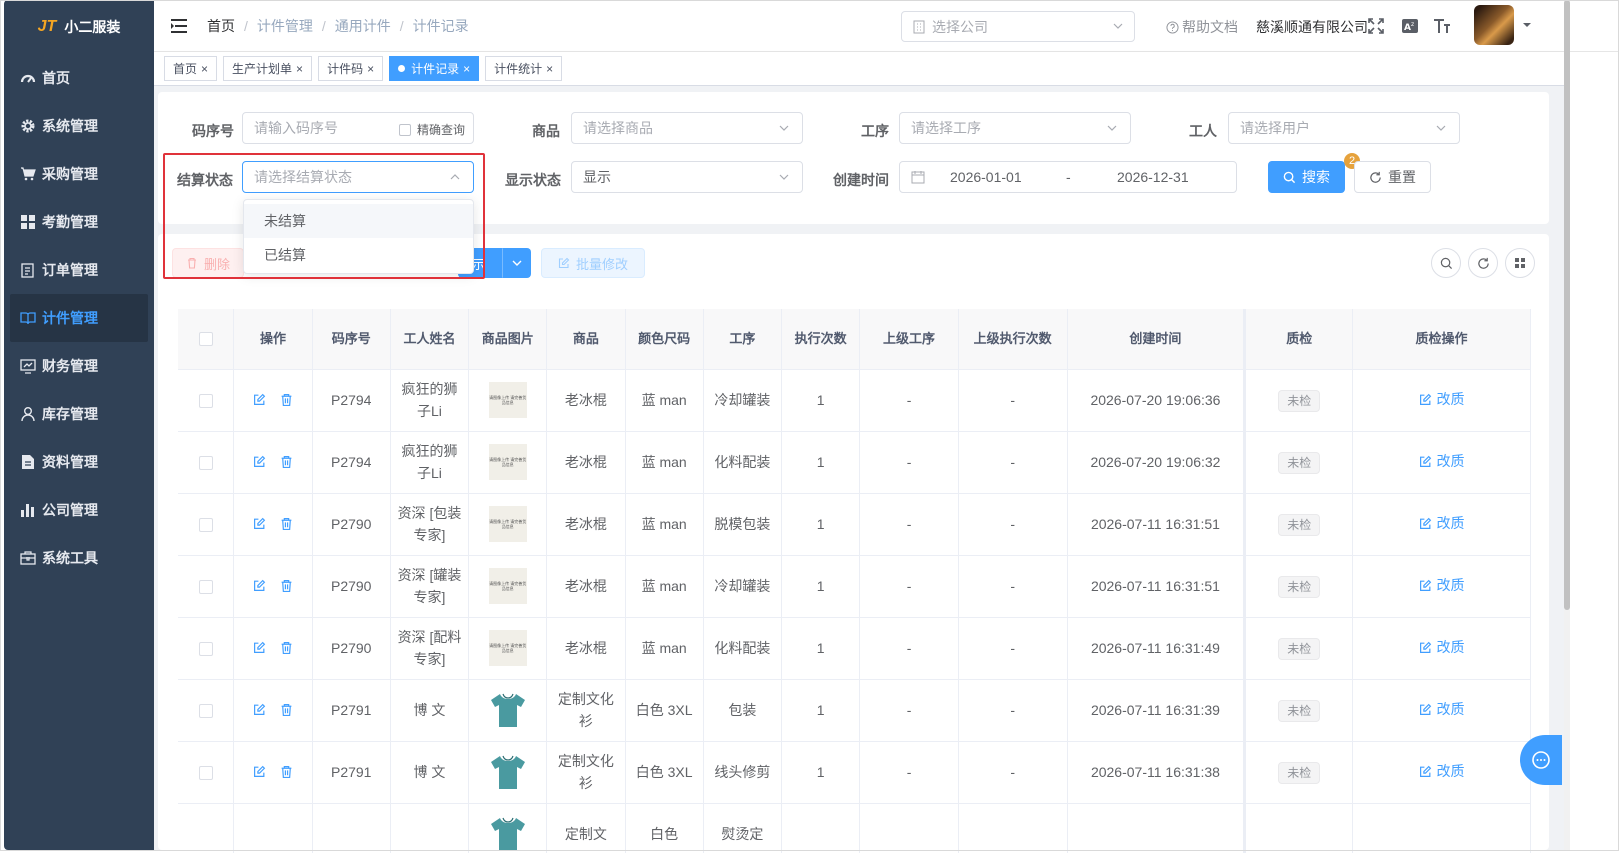  I want to click on date-end: 2026-12-31, so click(1153, 177).